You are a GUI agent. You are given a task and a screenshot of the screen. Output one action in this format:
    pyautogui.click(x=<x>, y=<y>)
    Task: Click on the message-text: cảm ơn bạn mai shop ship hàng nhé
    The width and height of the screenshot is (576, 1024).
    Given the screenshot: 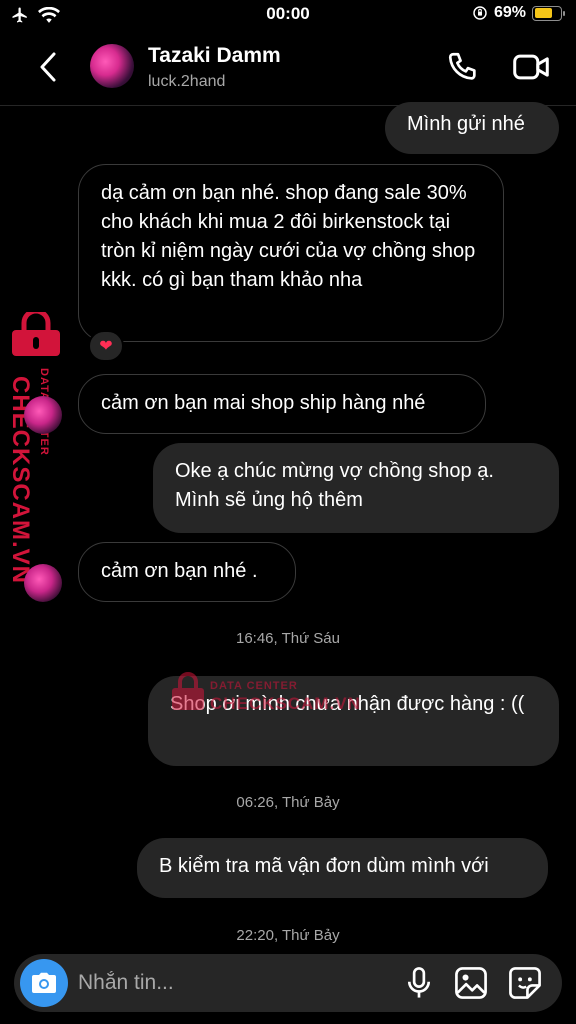 What is the action you would take?
    pyautogui.click(x=263, y=403)
    